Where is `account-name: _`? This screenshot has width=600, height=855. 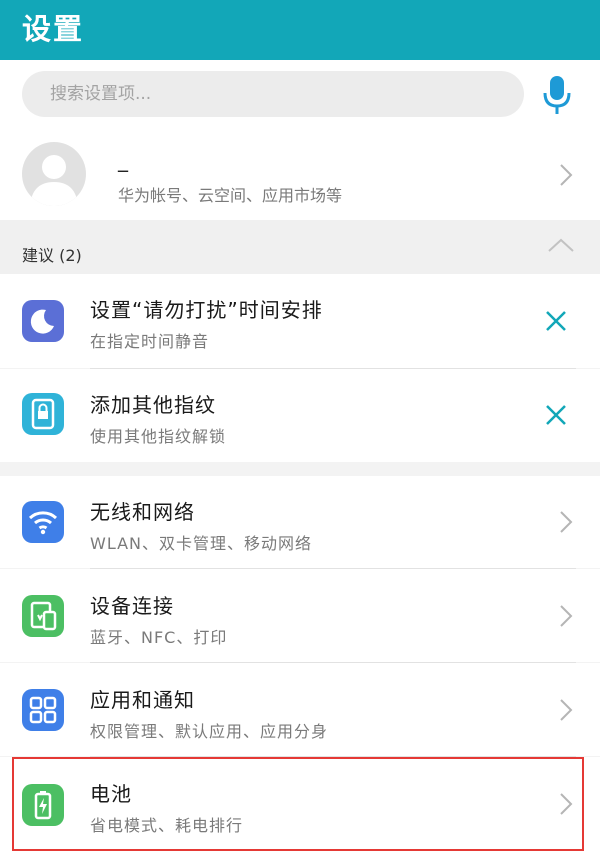
account-name: _ is located at coordinates (123, 160).